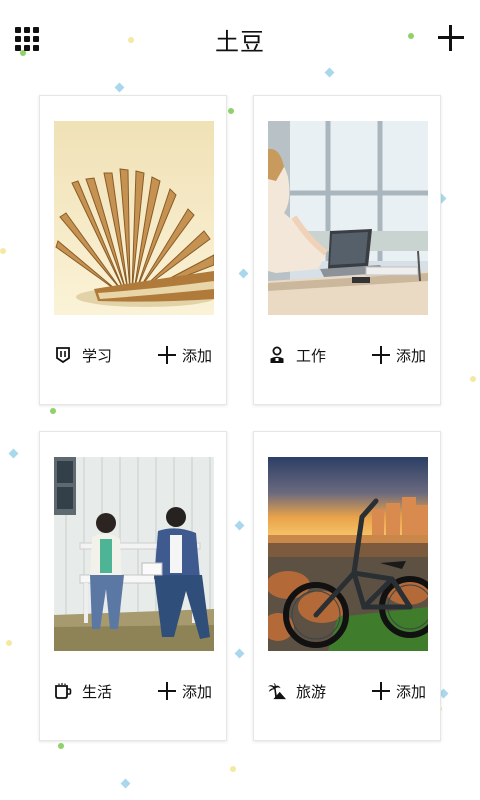 The height and width of the screenshot is (800, 480). I want to click on category-label: 生活, so click(97, 691).